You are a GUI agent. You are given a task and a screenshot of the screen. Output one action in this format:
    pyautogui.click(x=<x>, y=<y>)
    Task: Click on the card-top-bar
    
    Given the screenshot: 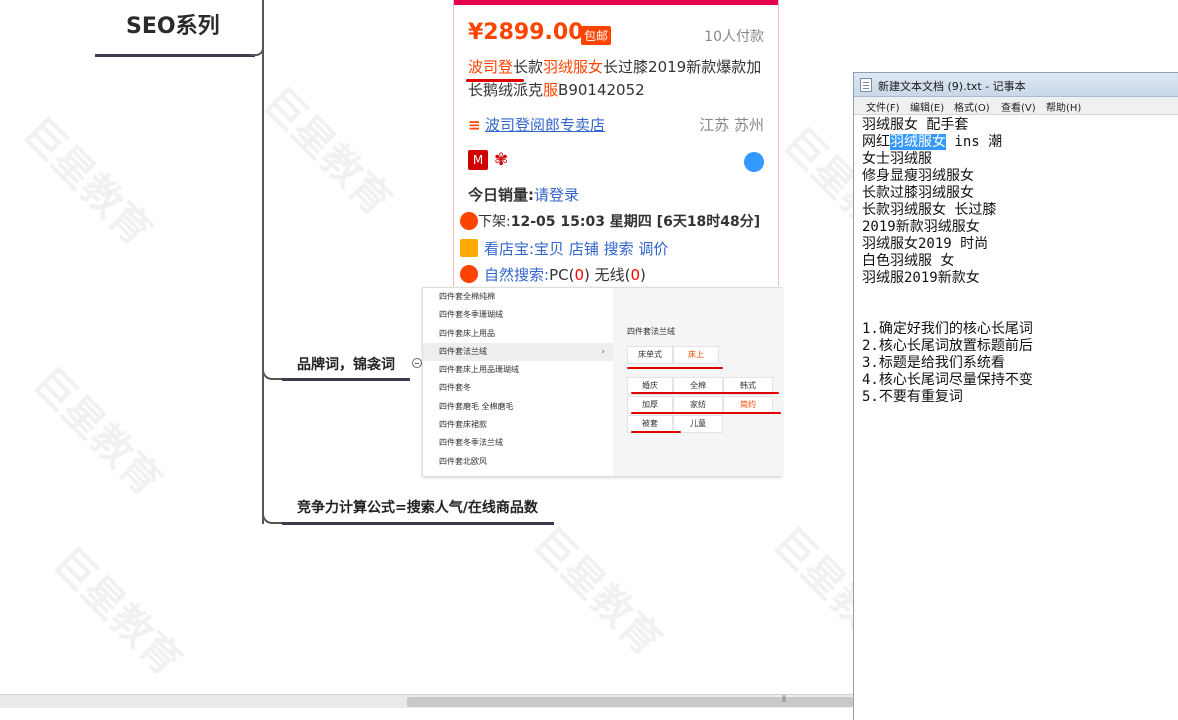 What is the action you would take?
    pyautogui.click(x=616, y=2)
    